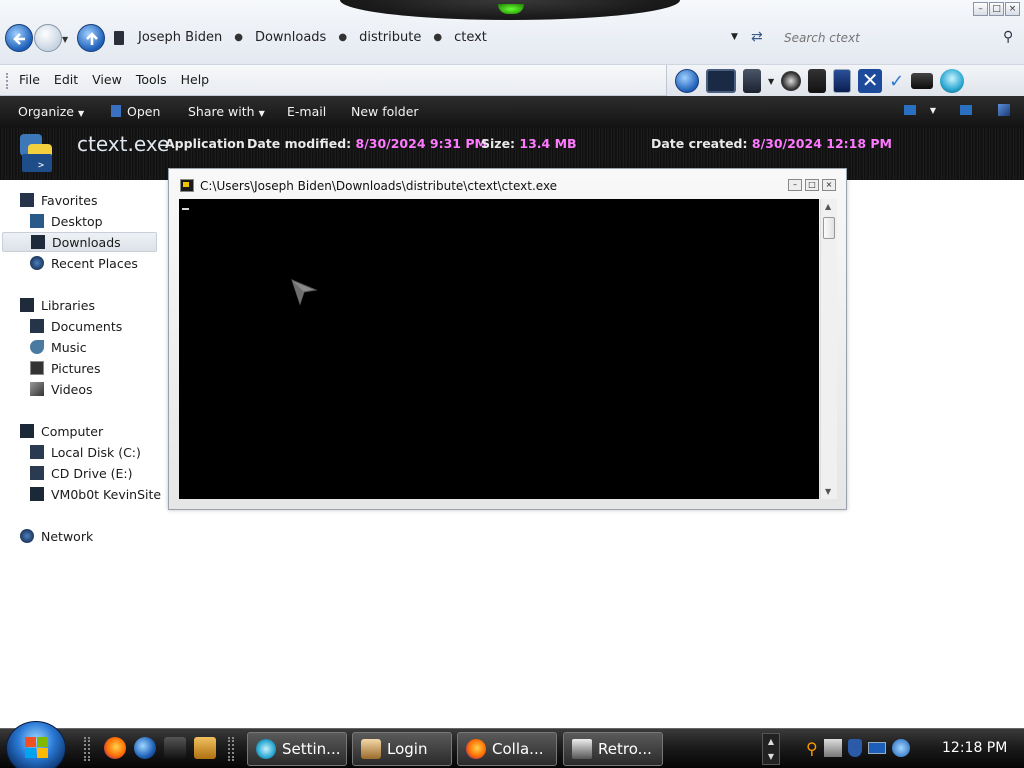 Image resolution: width=1024 pixels, height=768 pixels. What do you see at coordinates (48, 38) in the screenshot?
I see `forward-button` at bounding box center [48, 38].